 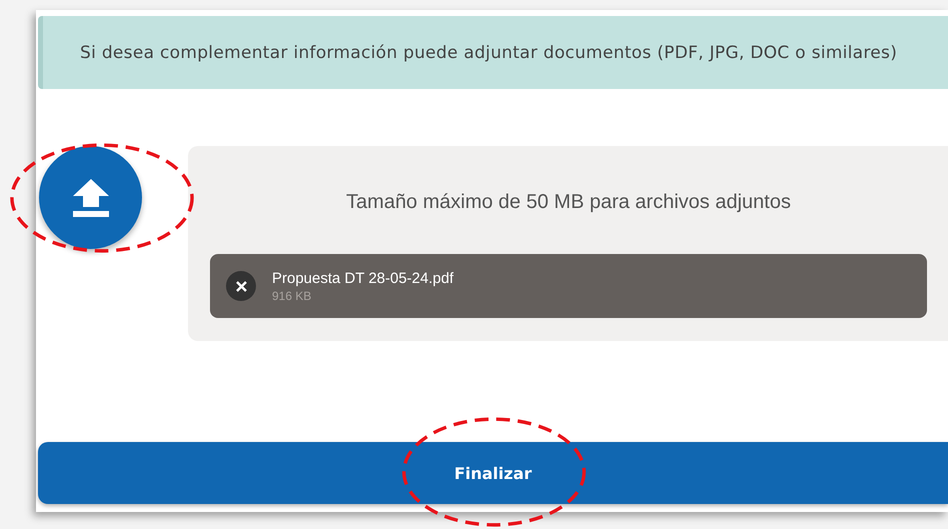 What do you see at coordinates (493, 52) in the screenshot?
I see `info-message: Si desea complementar información puede adjuntar documentos (PDF, JPG, DOC o similares)` at bounding box center [493, 52].